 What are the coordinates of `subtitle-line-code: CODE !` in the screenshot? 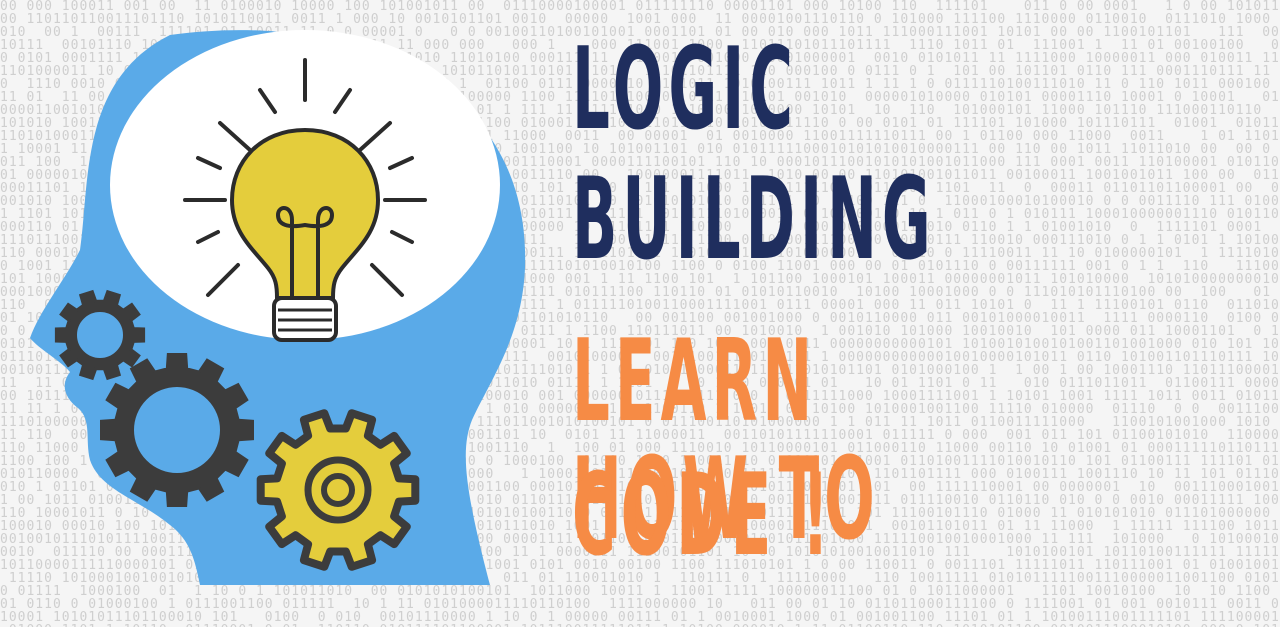 It's located at (703, 515).